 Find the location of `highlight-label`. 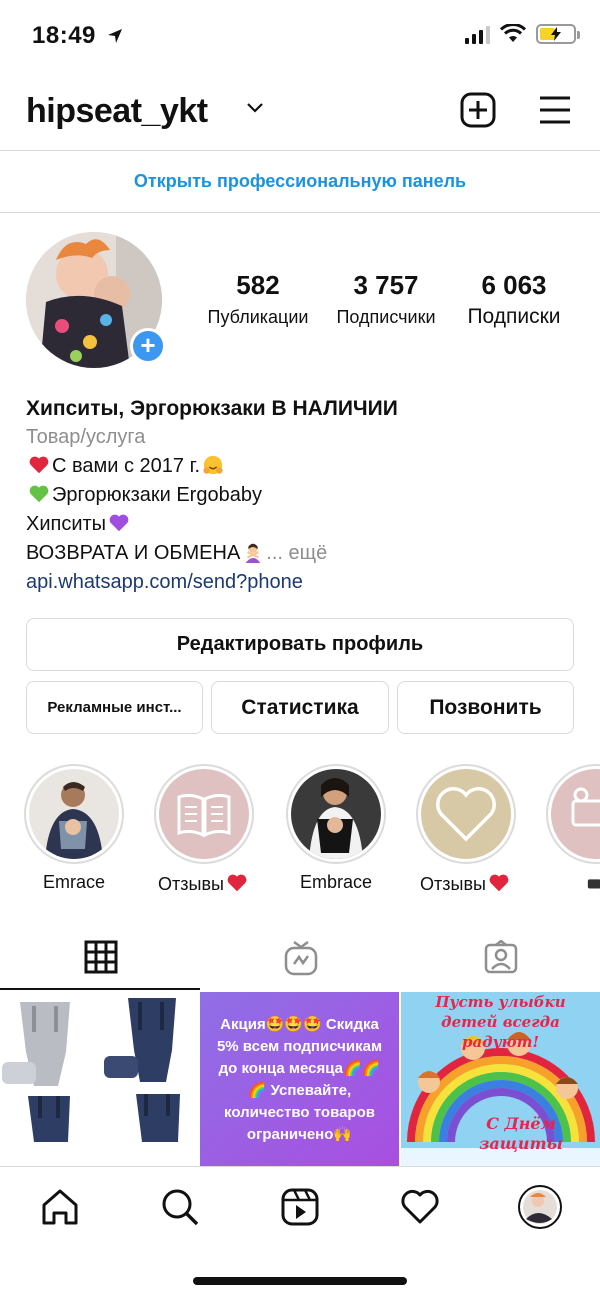

highlight-label is located at coordinates (573, 883).